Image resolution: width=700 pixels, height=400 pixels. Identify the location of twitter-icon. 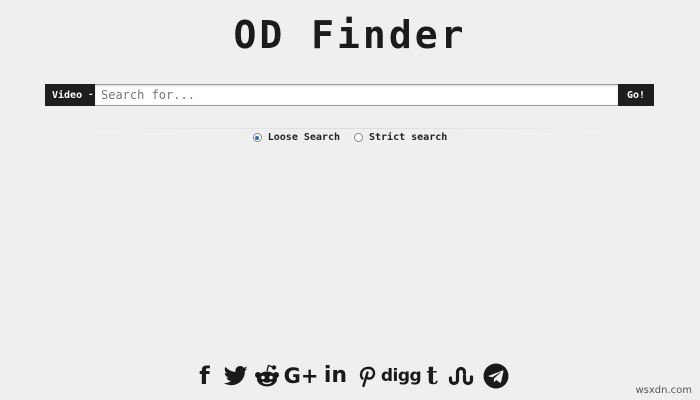
(235, 375).